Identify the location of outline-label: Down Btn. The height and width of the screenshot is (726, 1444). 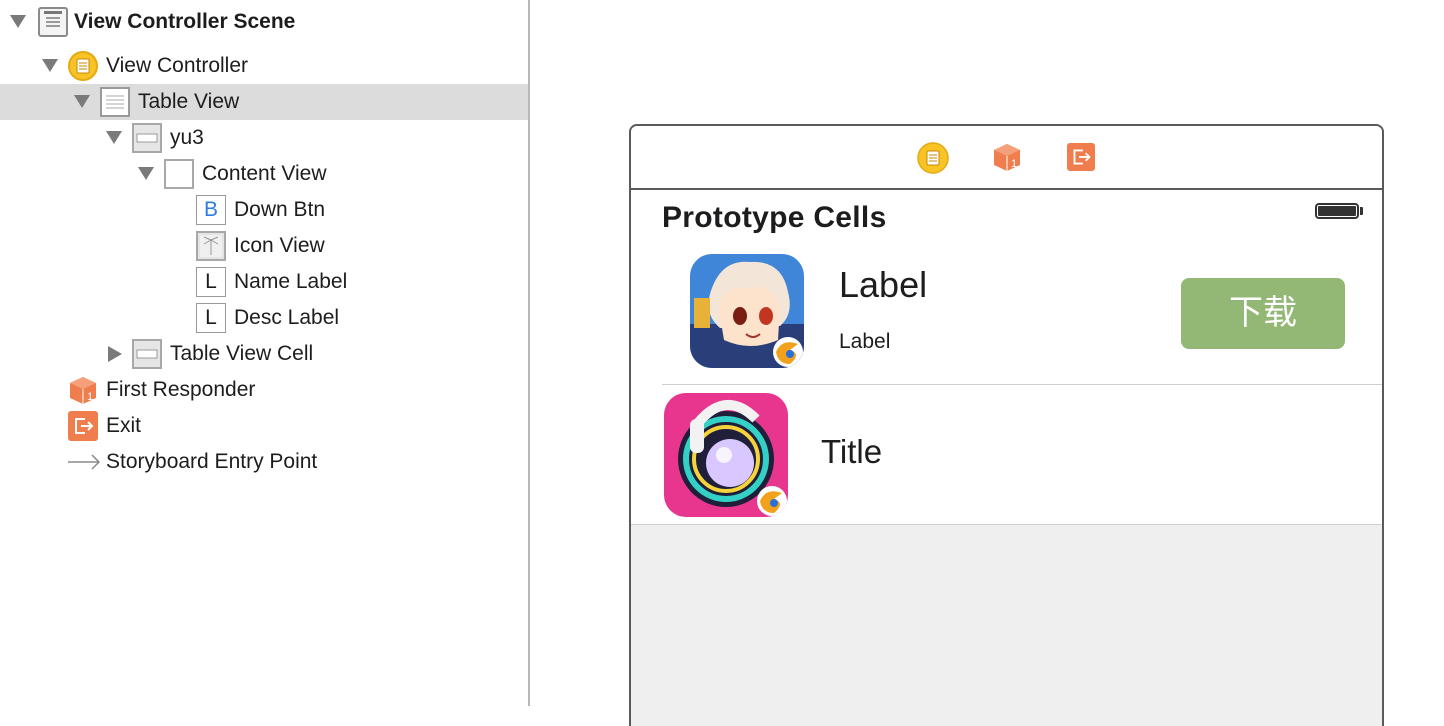
(280, 209).